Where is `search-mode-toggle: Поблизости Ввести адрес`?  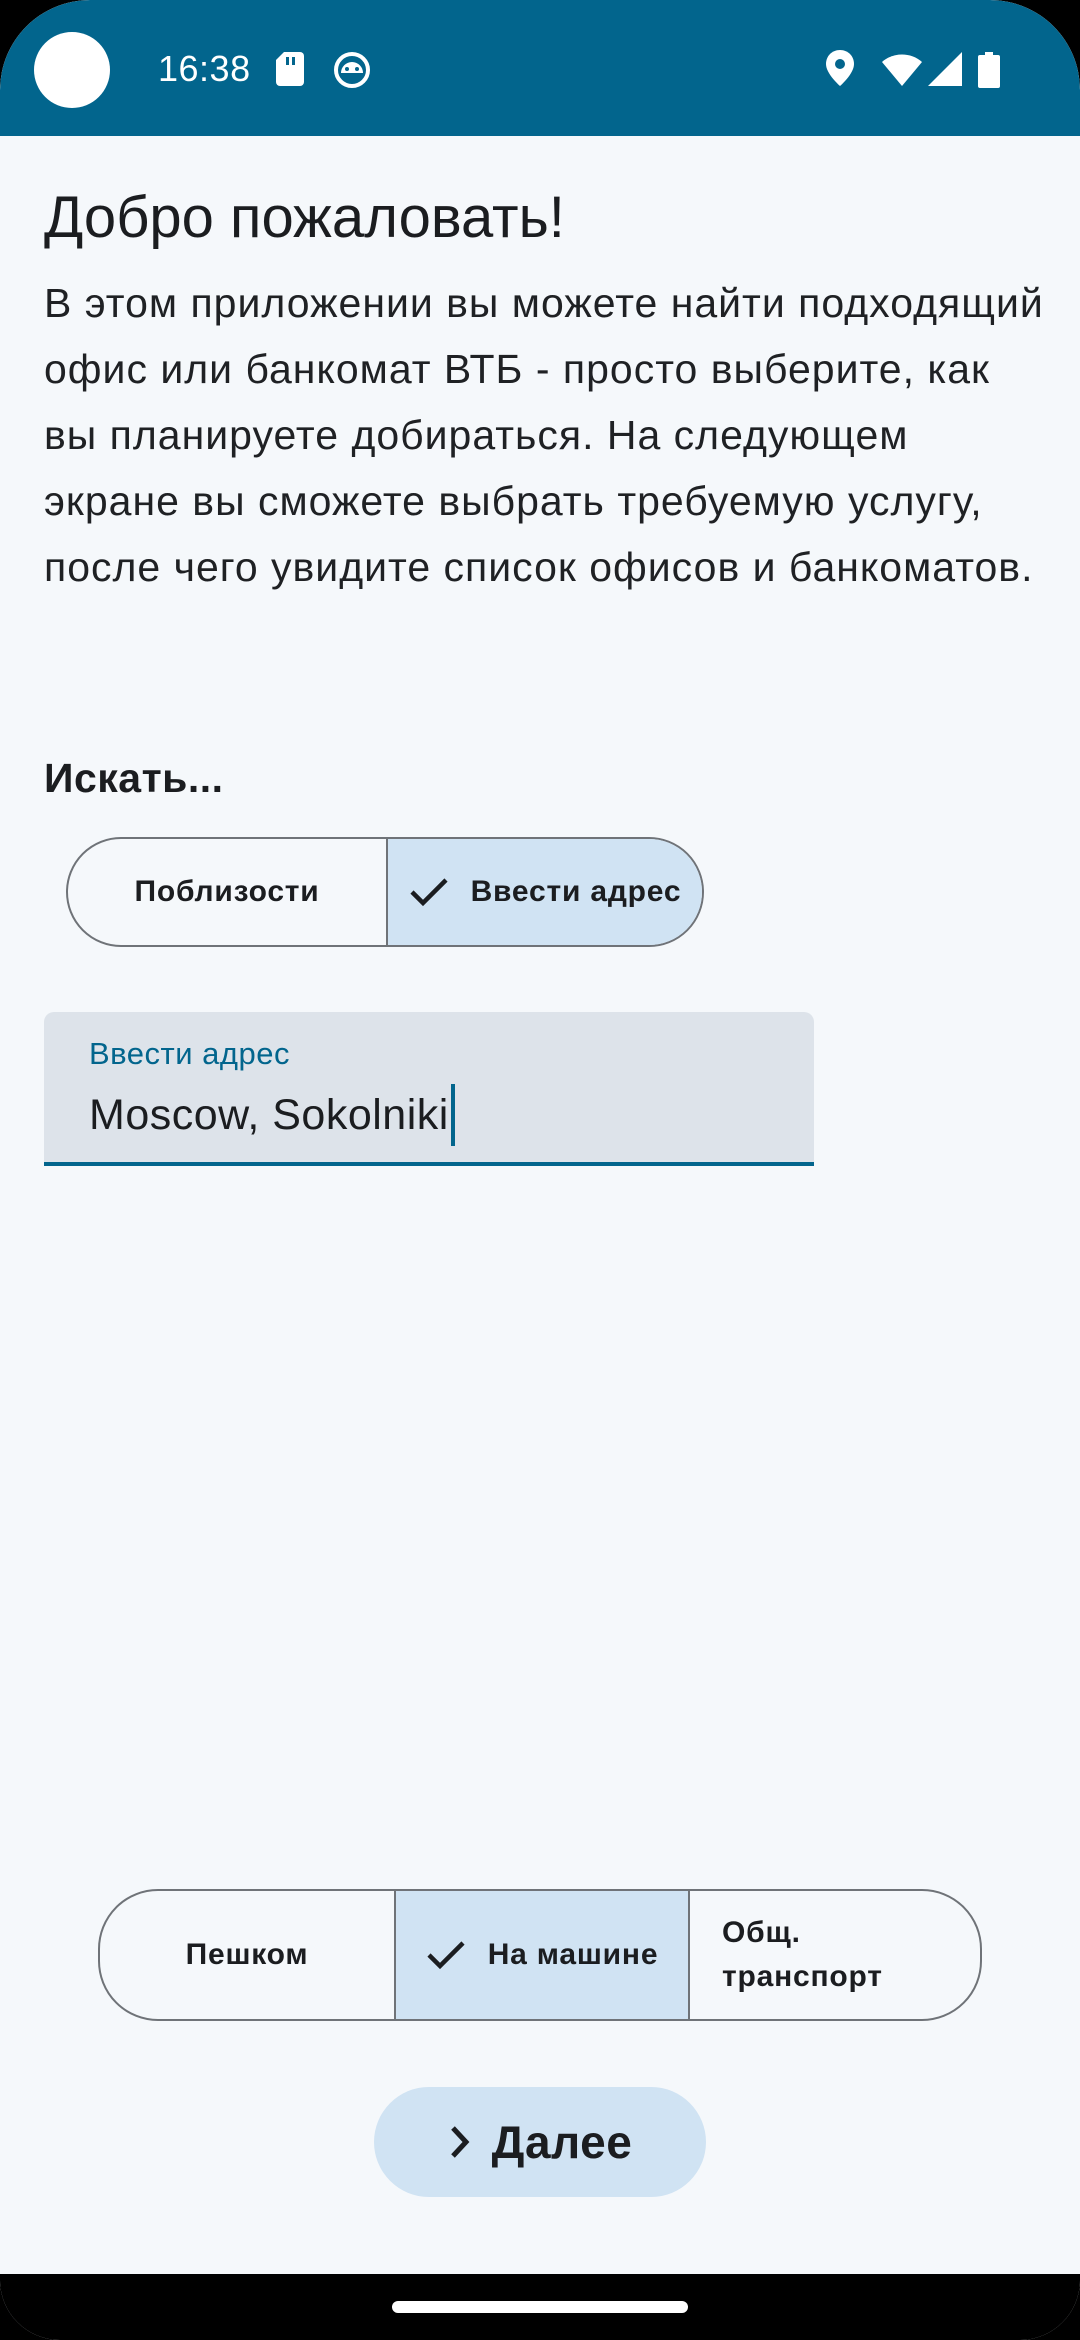 search-mode-toggle: Поблизости Ввести адрес is located at coordinates (385, 892).